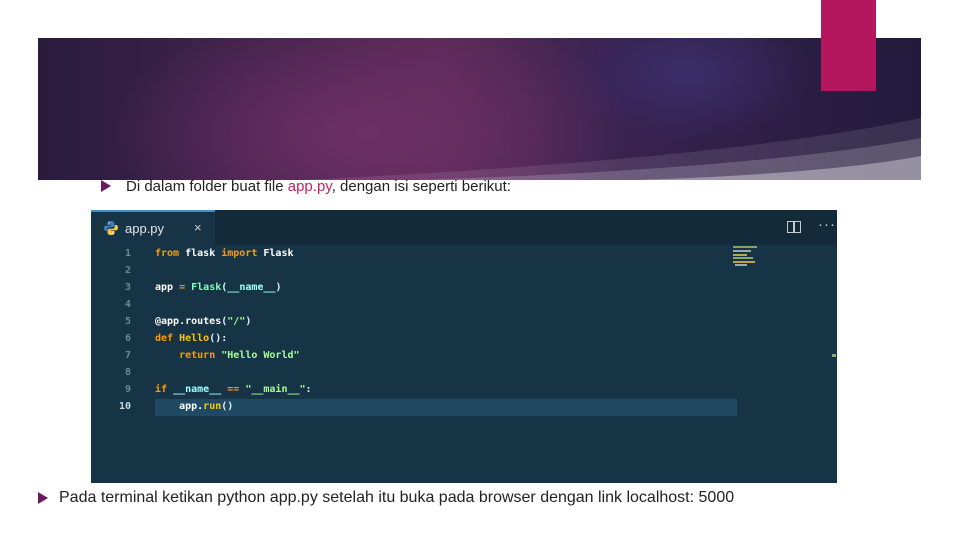 This screenshot has width=960, height=540. I want to click on line-number: 4, so click(127, 304).